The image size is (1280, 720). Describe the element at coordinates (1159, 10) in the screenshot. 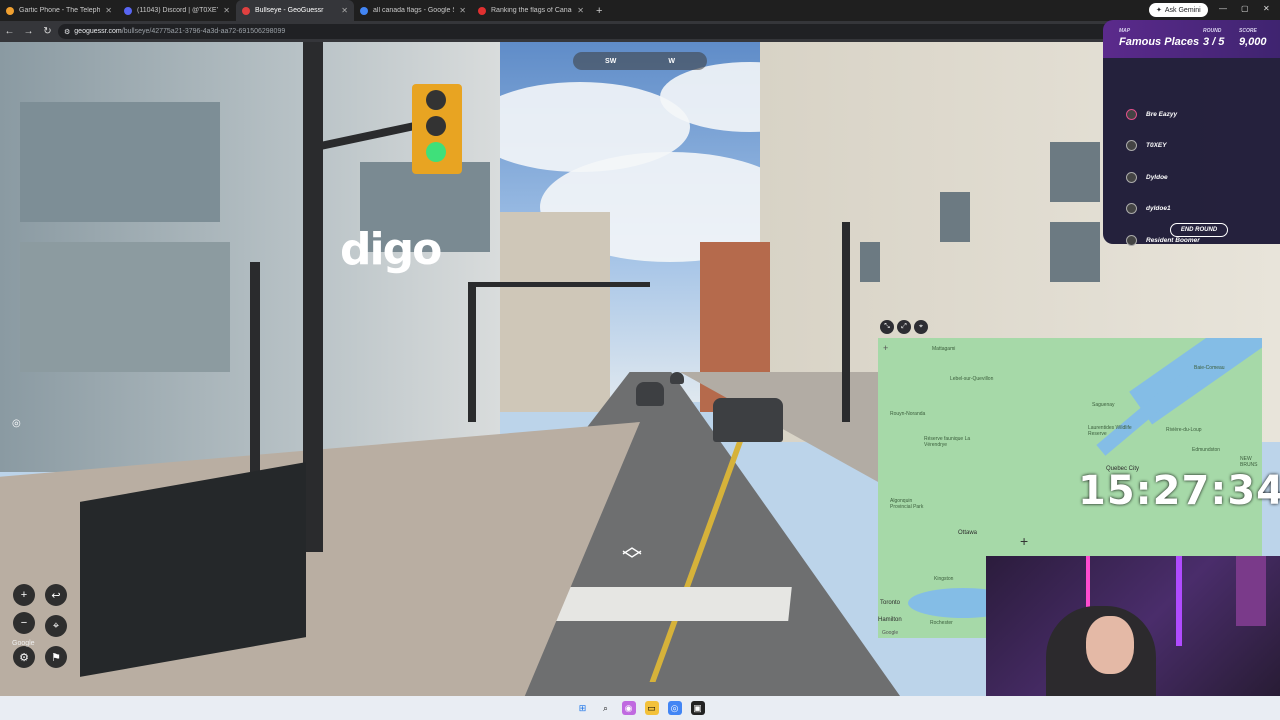

I see `gemini-sparkle-icon: ✦` at that location.